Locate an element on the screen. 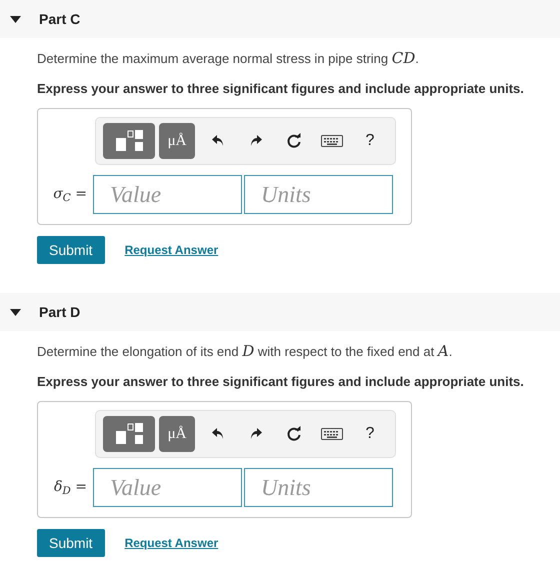 Image resolution: width=560 pixels, height=574 pixels. part-title: Part D is located at coordinates (59, 312).